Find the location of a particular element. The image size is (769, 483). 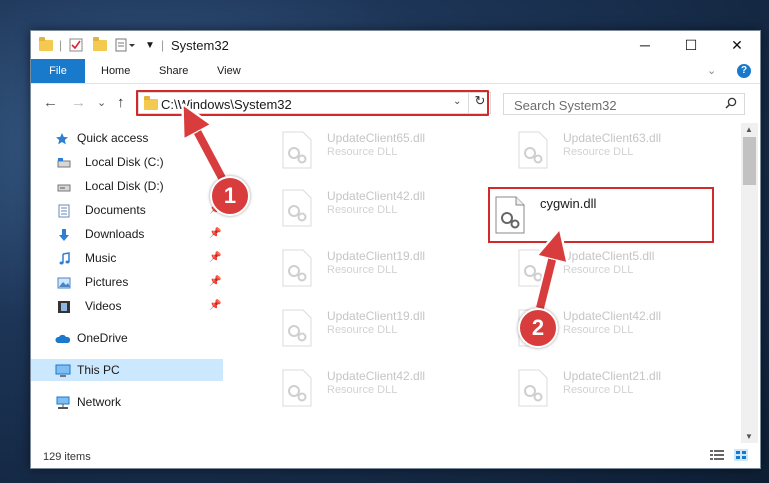

customize-toolbar-icon is located at coordinates (126, 45).